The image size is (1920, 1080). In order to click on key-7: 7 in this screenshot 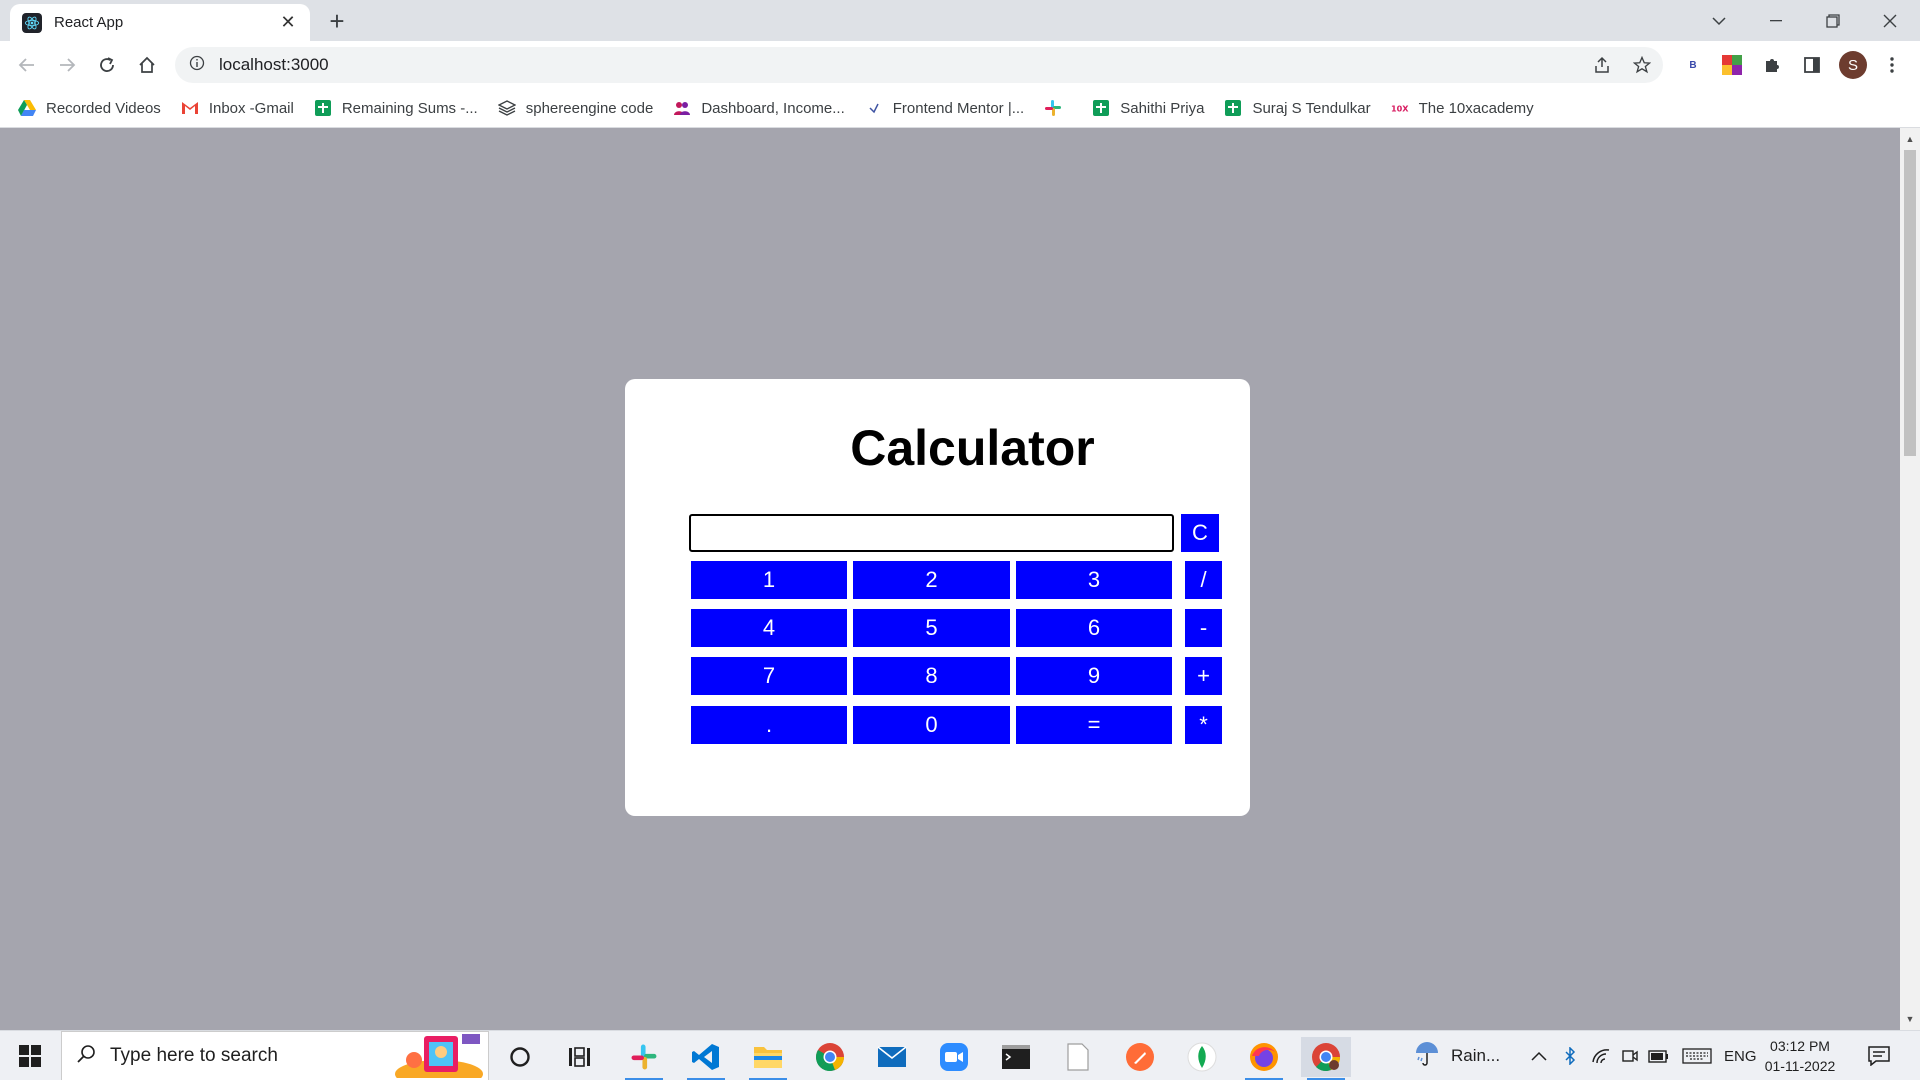, I will do `click(769, 676)`.